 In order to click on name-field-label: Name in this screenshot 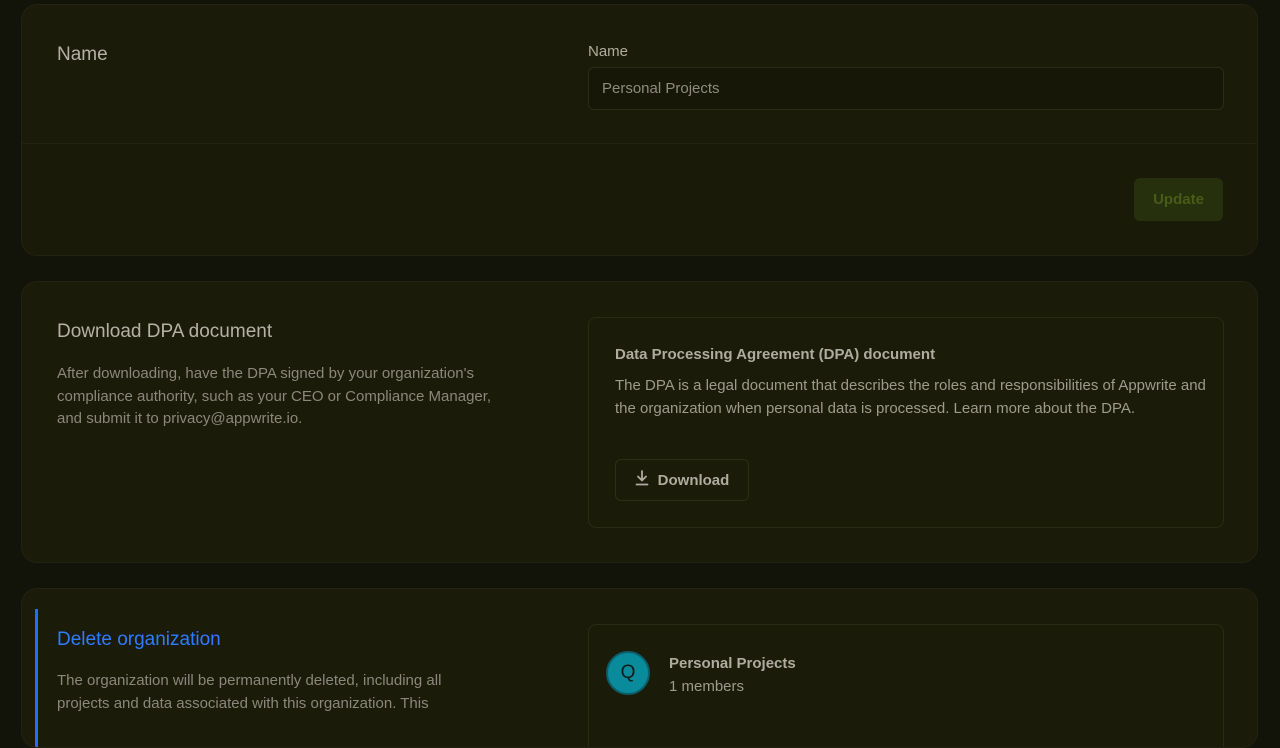, I will do `click(608, 51)`.